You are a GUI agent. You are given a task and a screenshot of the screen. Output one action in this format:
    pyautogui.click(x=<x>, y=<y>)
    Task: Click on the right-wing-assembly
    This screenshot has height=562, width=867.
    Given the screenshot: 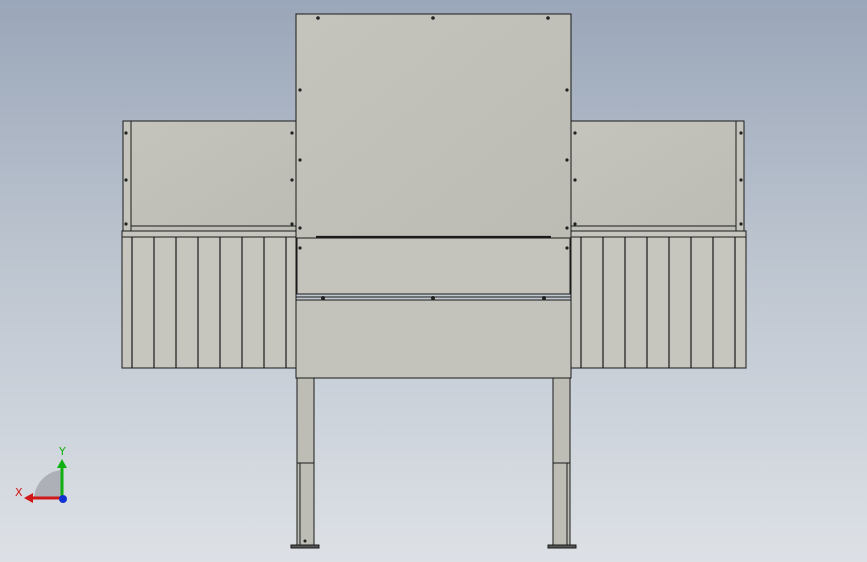 What is the action you would take?
    pyautogui.click(x=658, y=244)
    